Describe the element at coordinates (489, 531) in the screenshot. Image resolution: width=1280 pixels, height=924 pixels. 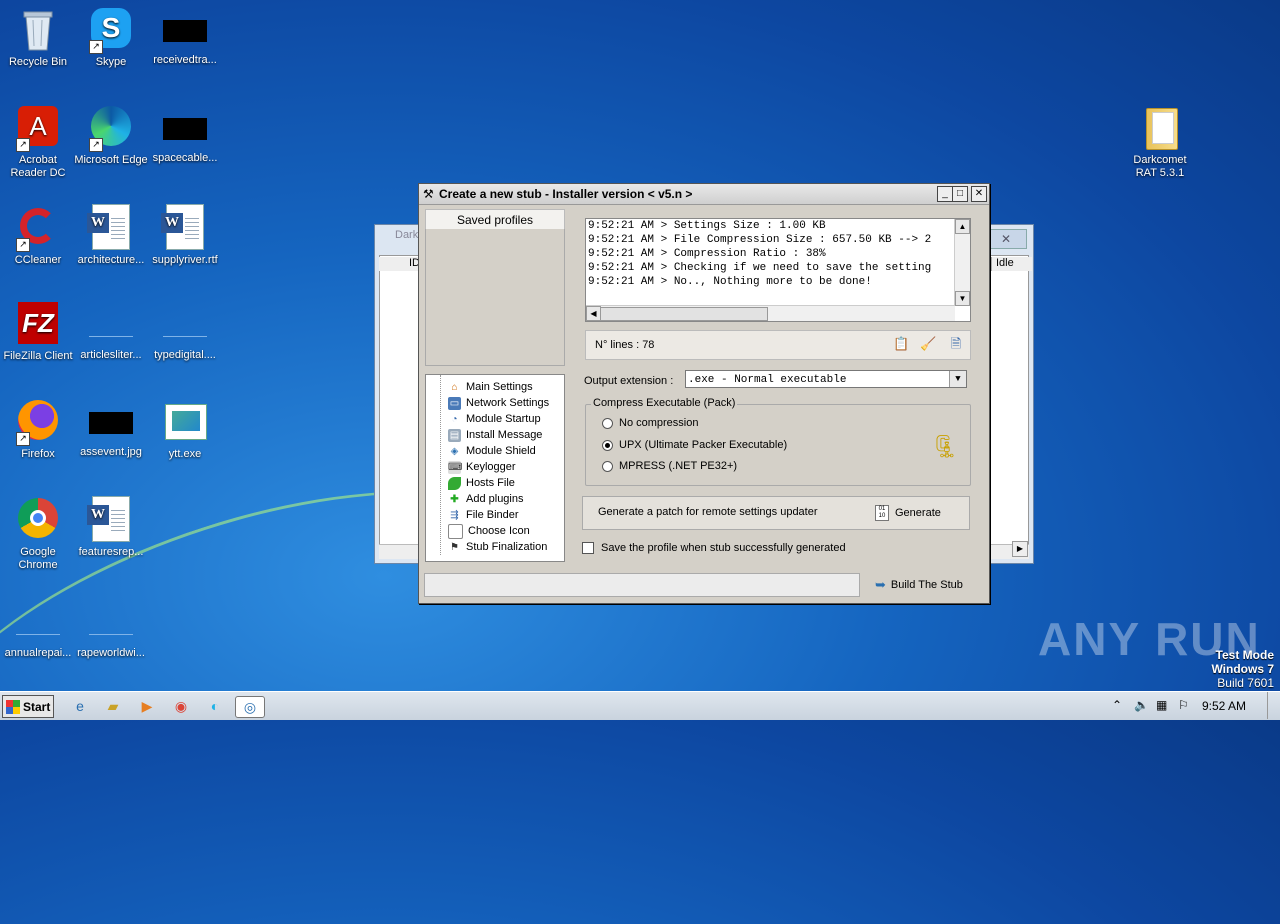
I see `tree-item-choose-icon: Choose Icon` at that location.